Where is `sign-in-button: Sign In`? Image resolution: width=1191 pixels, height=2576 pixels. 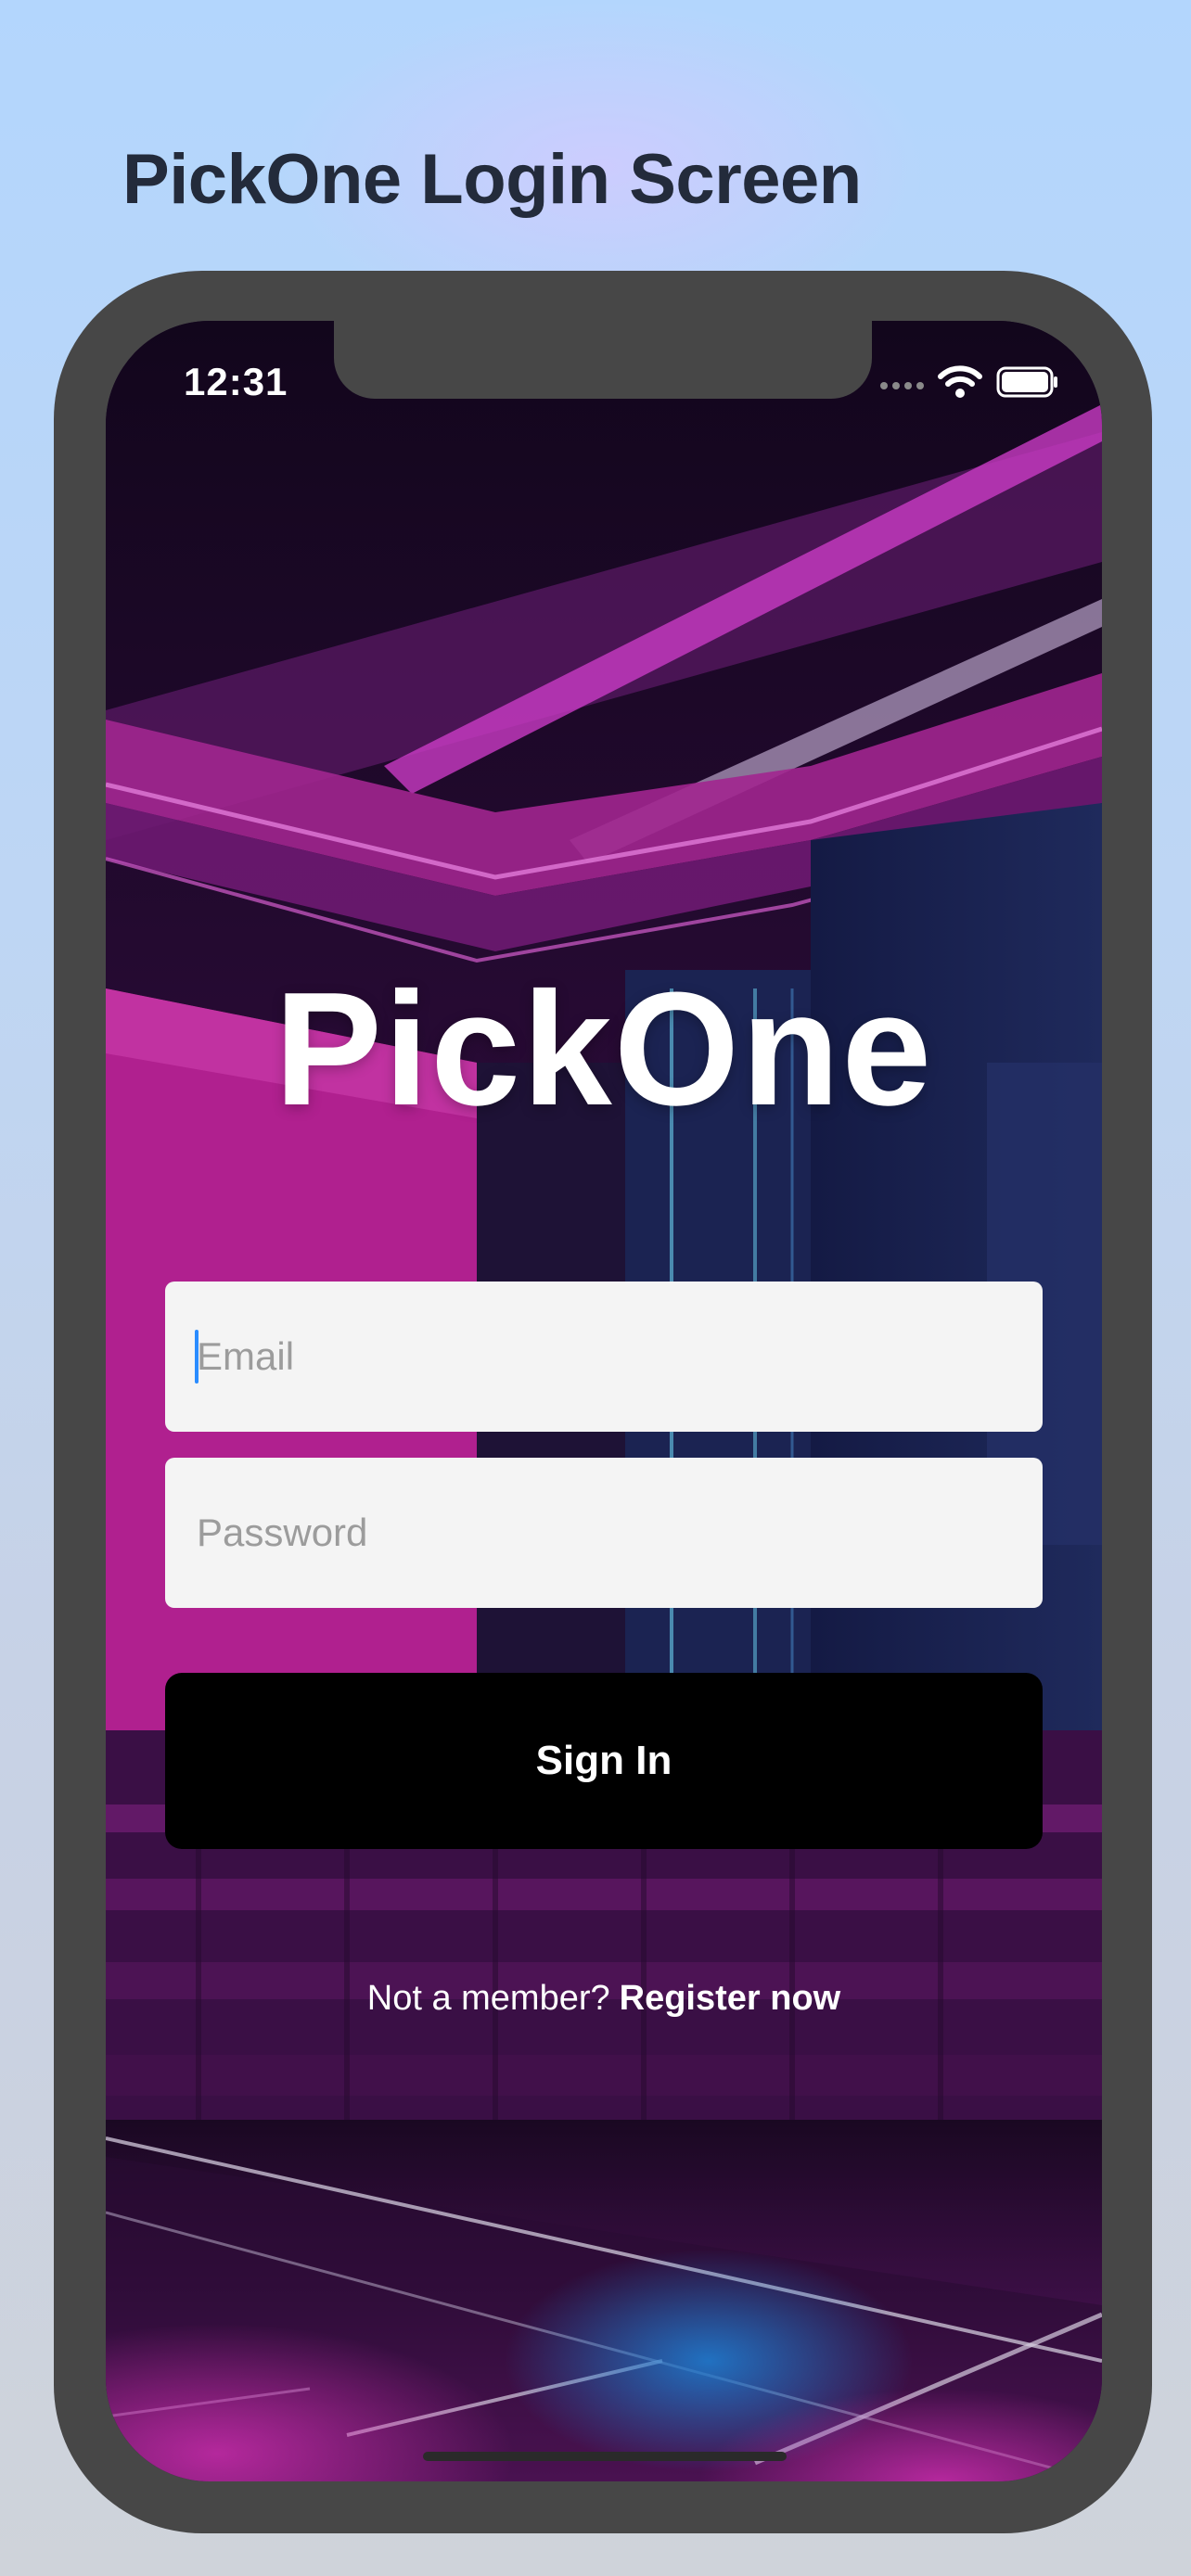 sign-in-button: Sign In is located at coordinates (604, 1761).